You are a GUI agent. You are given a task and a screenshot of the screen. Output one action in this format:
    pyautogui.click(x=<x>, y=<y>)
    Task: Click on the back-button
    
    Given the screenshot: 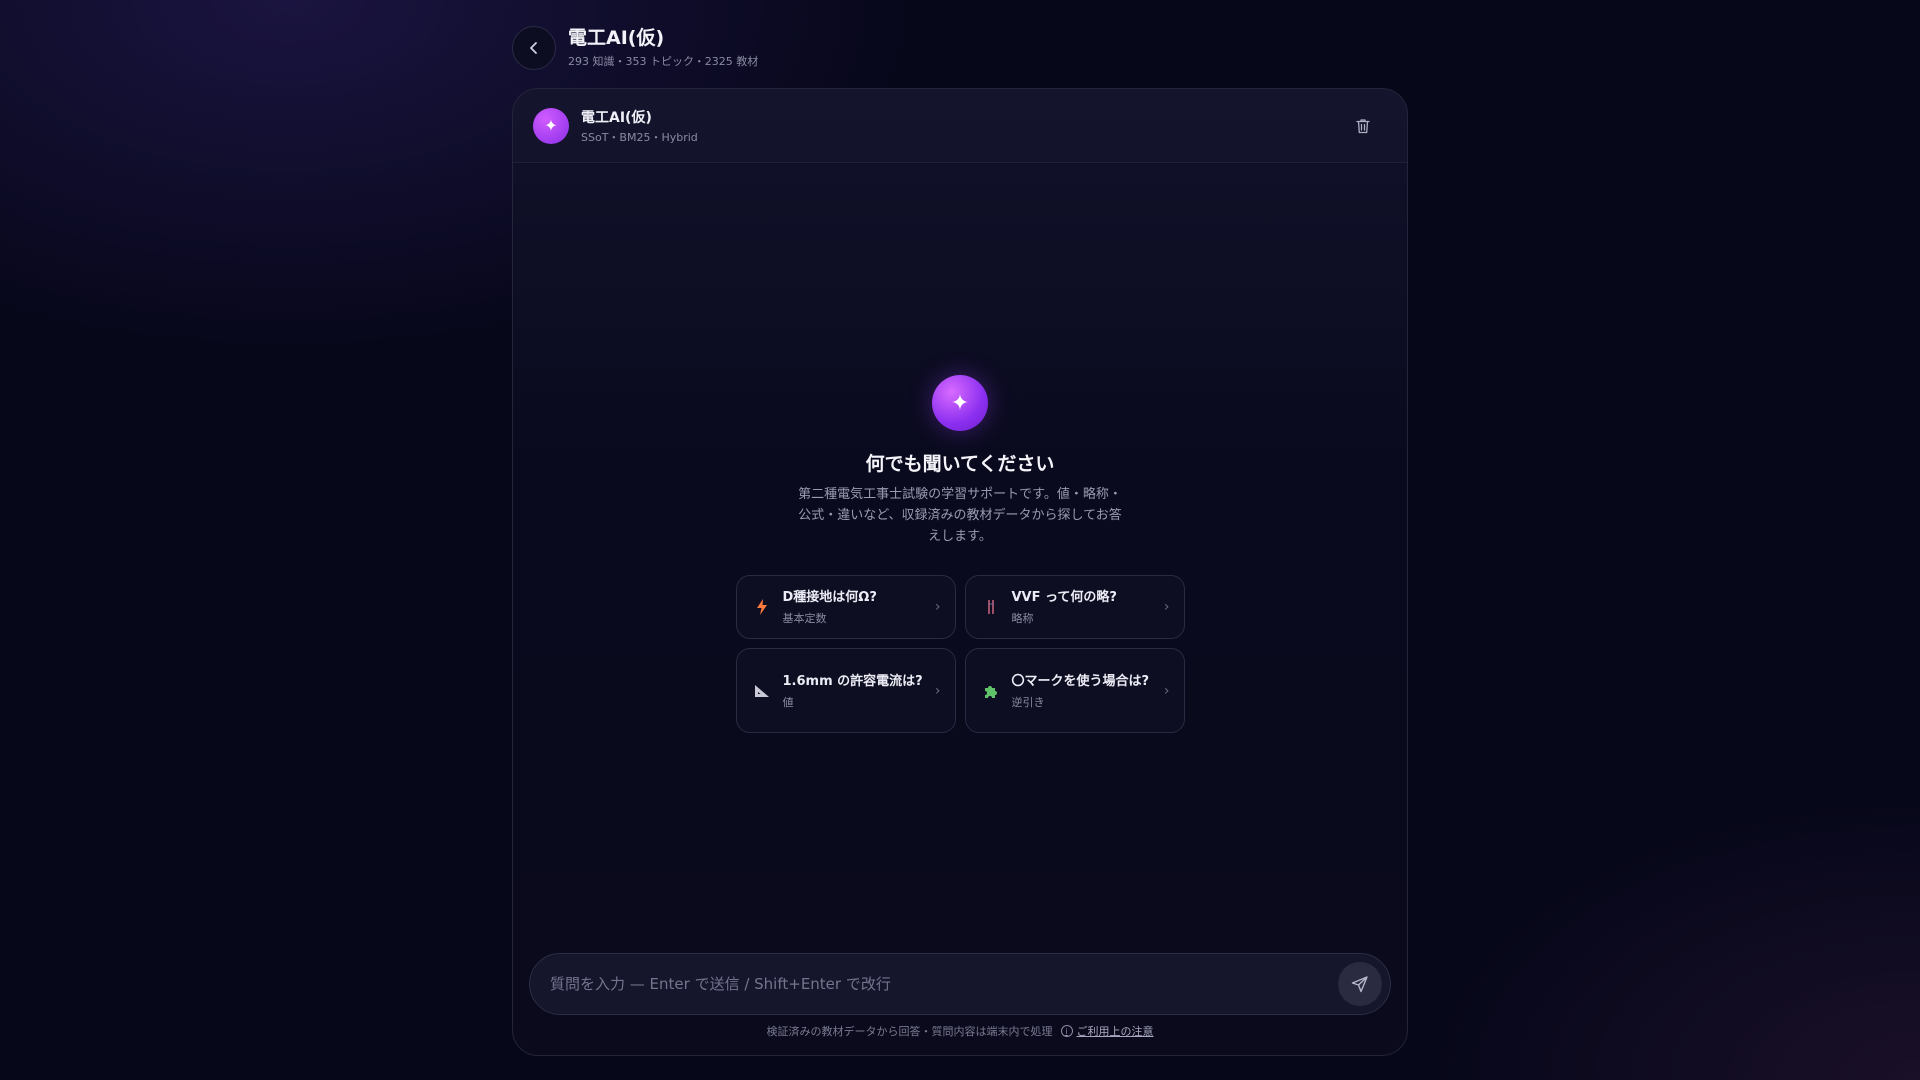 What is the action you would take?
    pyautogui.click(x=534, y=48)
    